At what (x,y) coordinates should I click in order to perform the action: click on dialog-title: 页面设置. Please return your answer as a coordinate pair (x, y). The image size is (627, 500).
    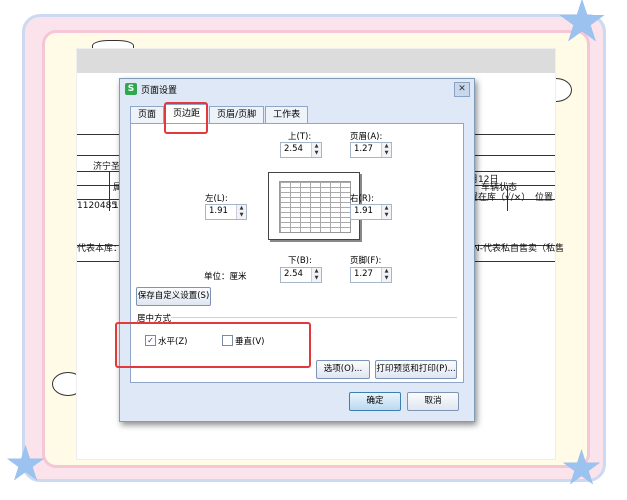
    Looking at the image, I should click on (159, 91).